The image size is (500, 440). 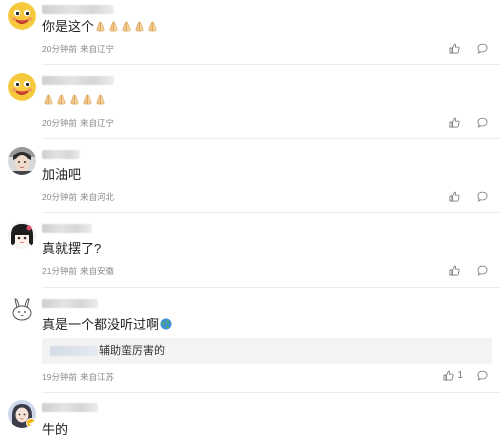 What do you see at coordinates (107, 325) in the screenshot?
I see `comment-text: 真是一个都没听过啊` at bounding box center [107, 325].